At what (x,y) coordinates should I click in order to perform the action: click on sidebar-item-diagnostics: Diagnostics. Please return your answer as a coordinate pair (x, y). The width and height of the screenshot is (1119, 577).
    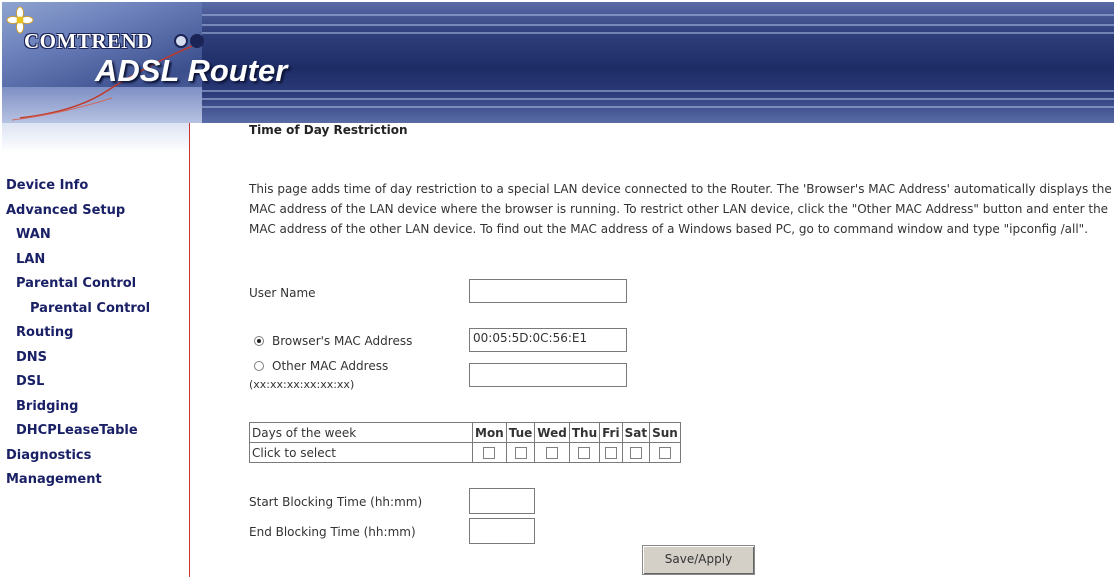
    Looking at the image, I should click on (48, 455).